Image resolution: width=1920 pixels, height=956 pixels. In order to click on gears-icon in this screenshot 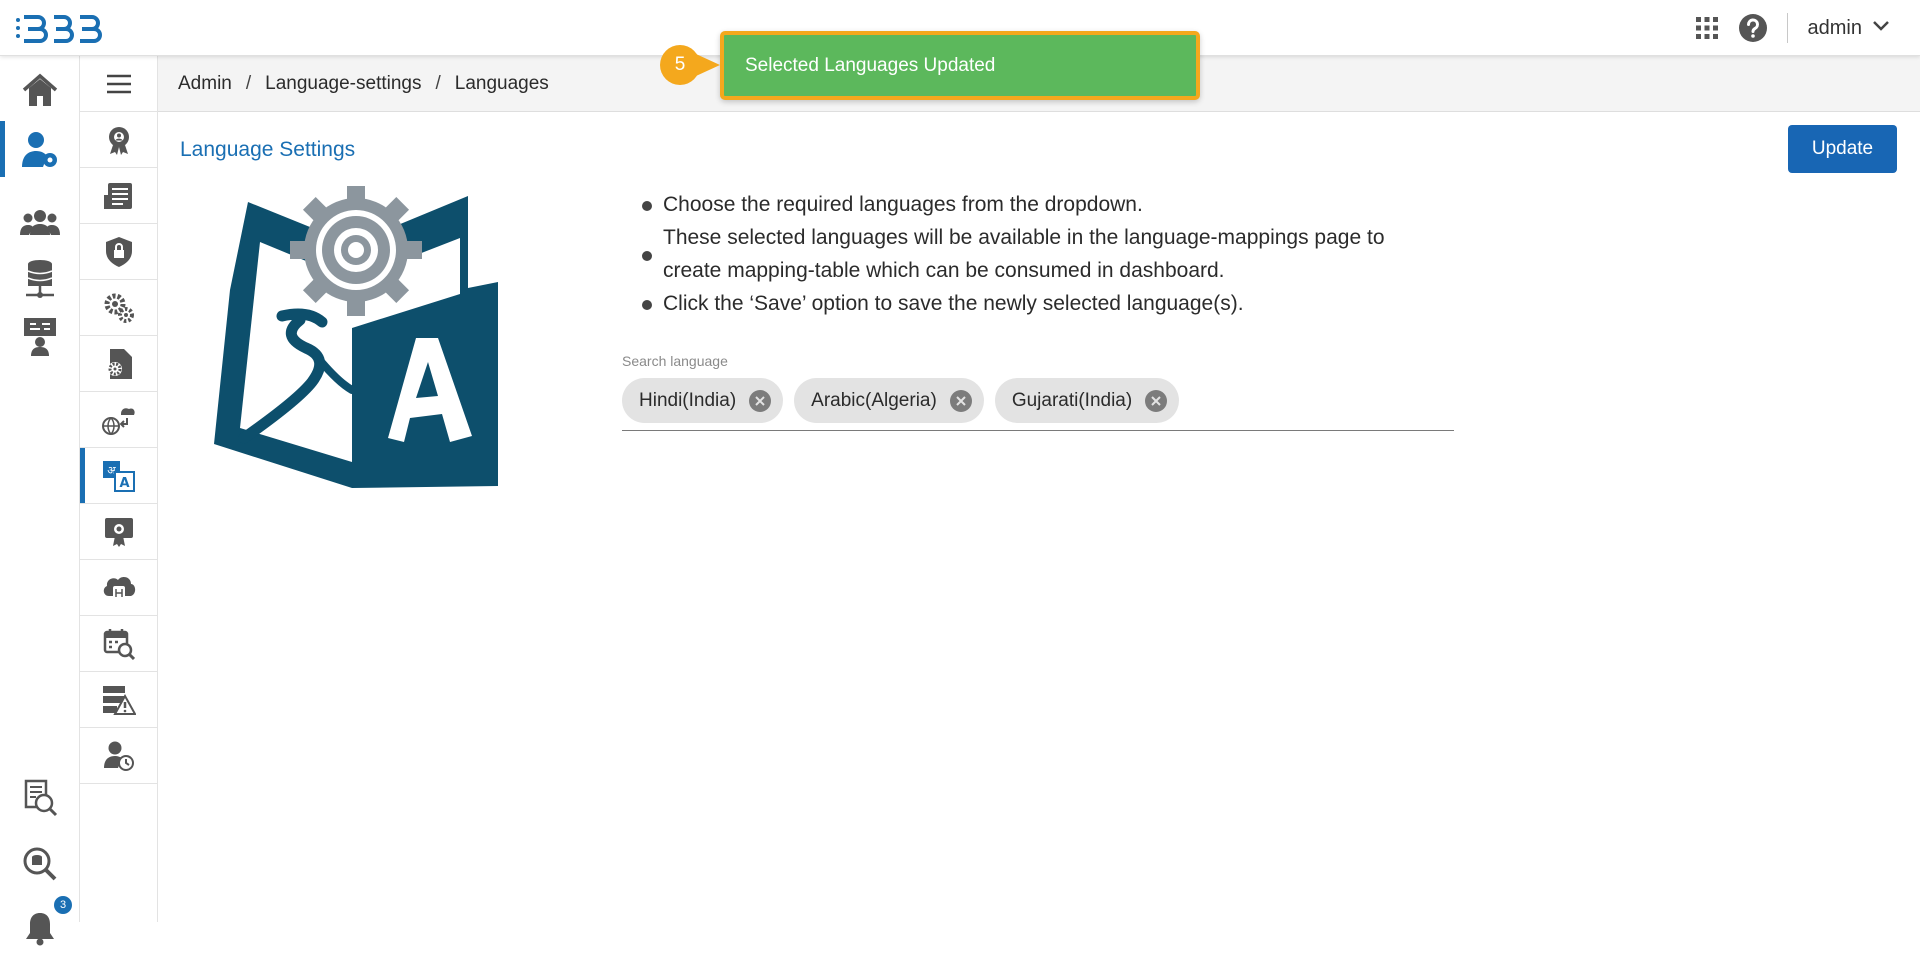, I will do `click(118, 308)`.